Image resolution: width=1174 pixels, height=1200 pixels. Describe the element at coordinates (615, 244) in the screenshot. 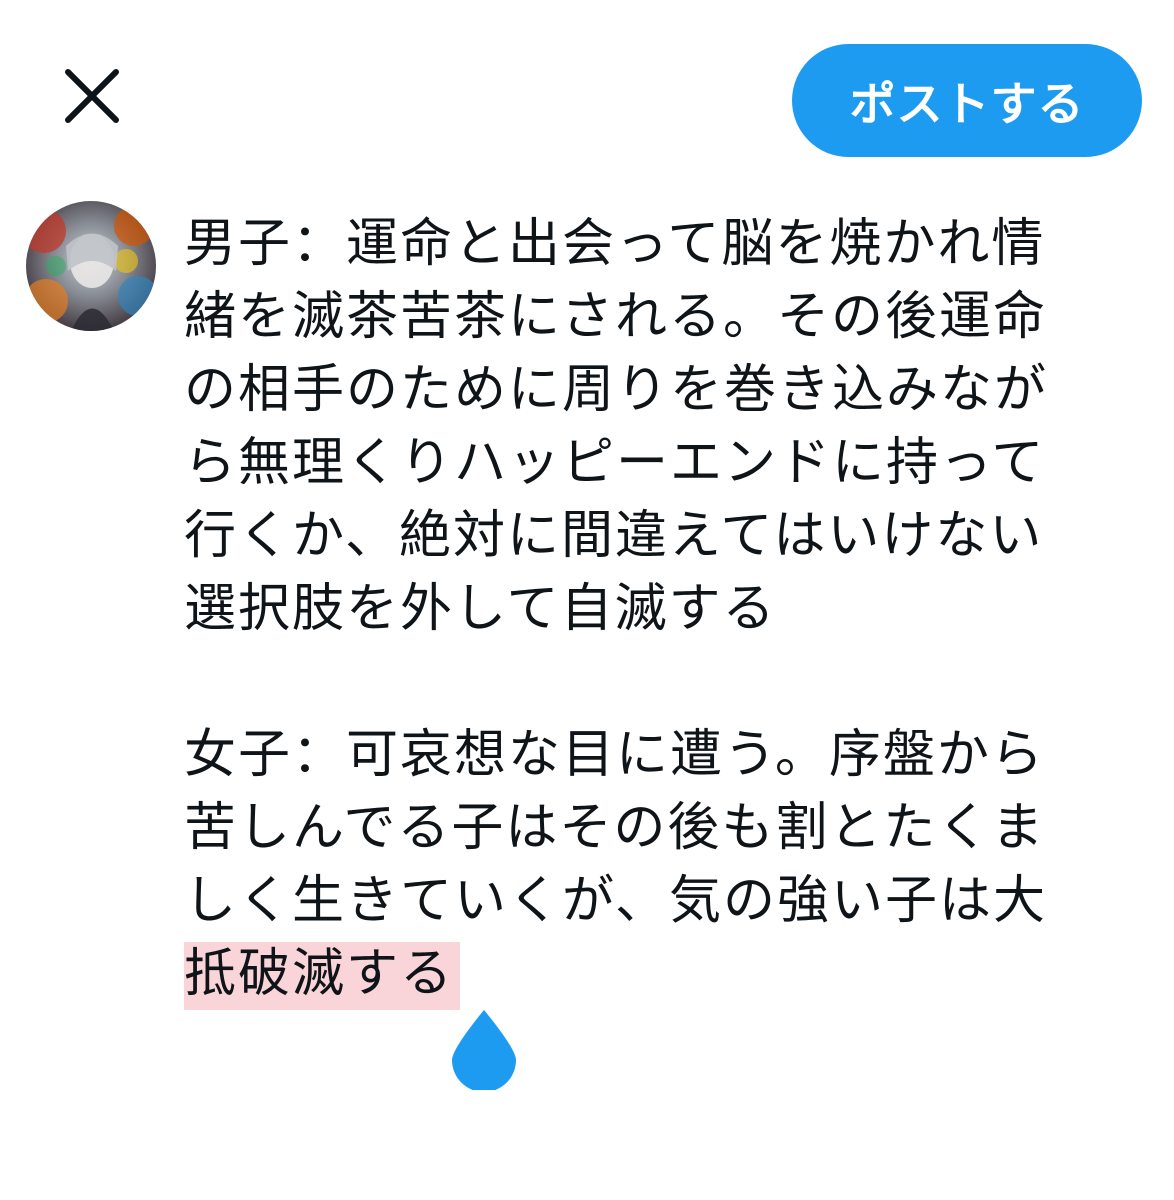

I see `text-line: 男子：運命と出会って脳を焼かれ情` at that location.